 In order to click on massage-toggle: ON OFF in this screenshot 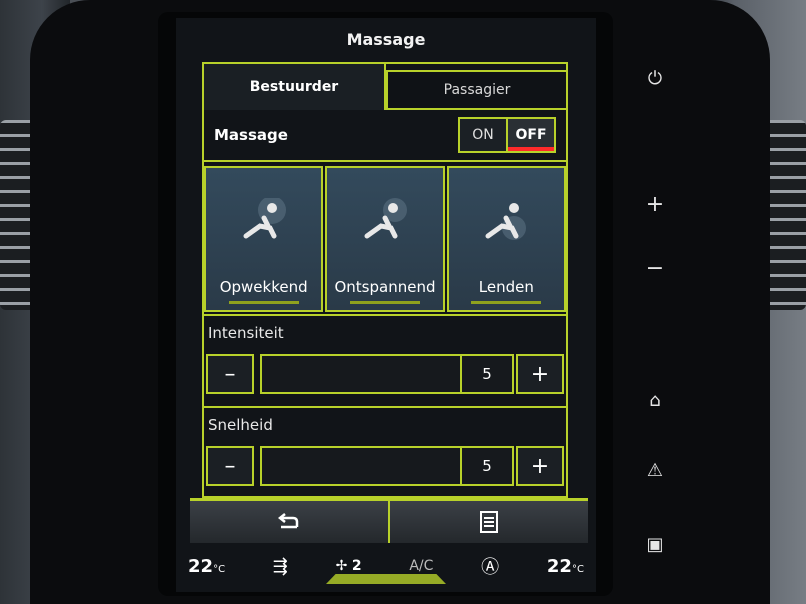, I will do `click(507, 135)`.